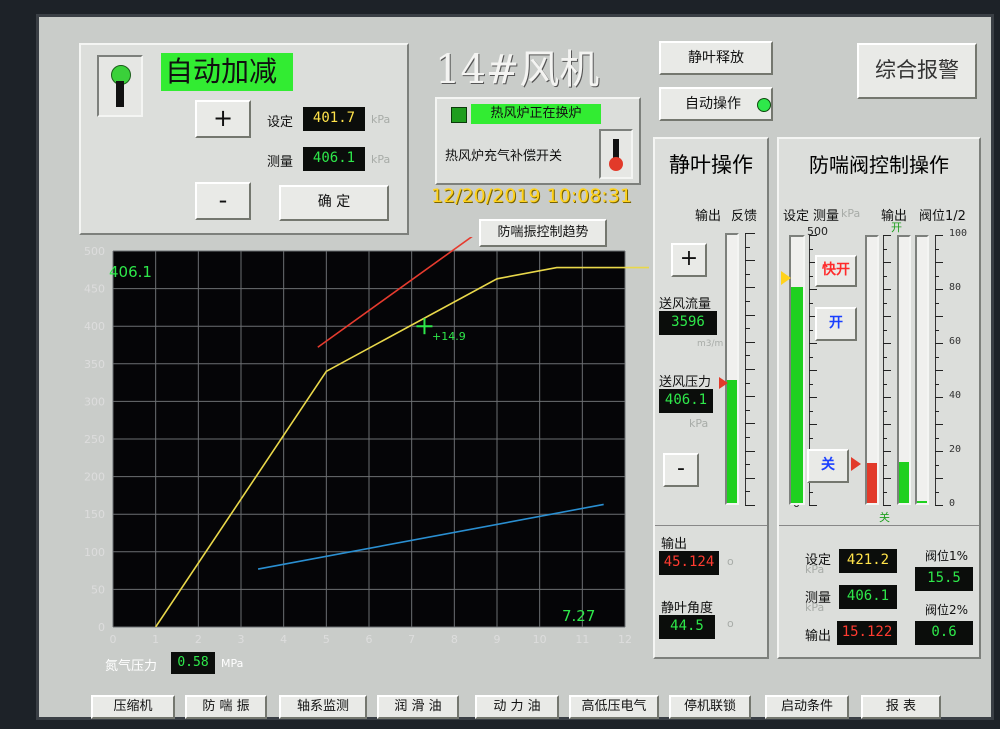  What do you see at coordinates (879, 165) in the screenshot?
I see `surge-panel-title: 防喘阀控制操作` at bounding box center [879, 165].